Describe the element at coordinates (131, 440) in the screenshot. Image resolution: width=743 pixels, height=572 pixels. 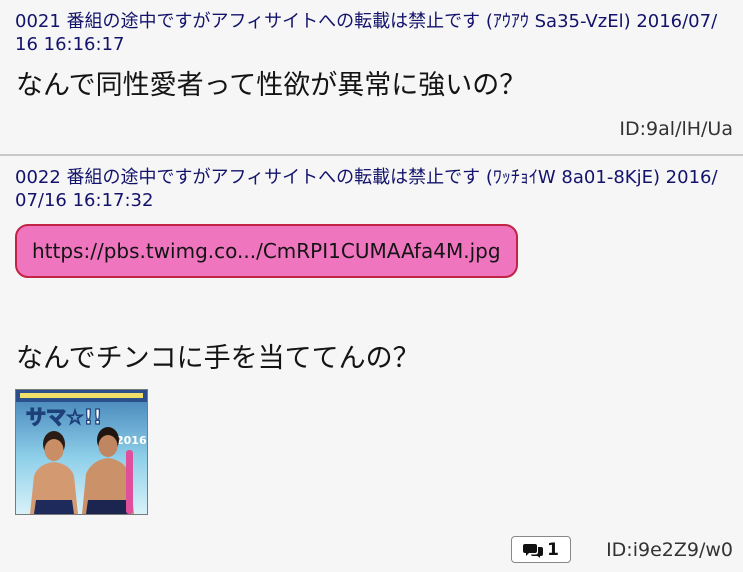
I see `svg-text: 2016` at that location.